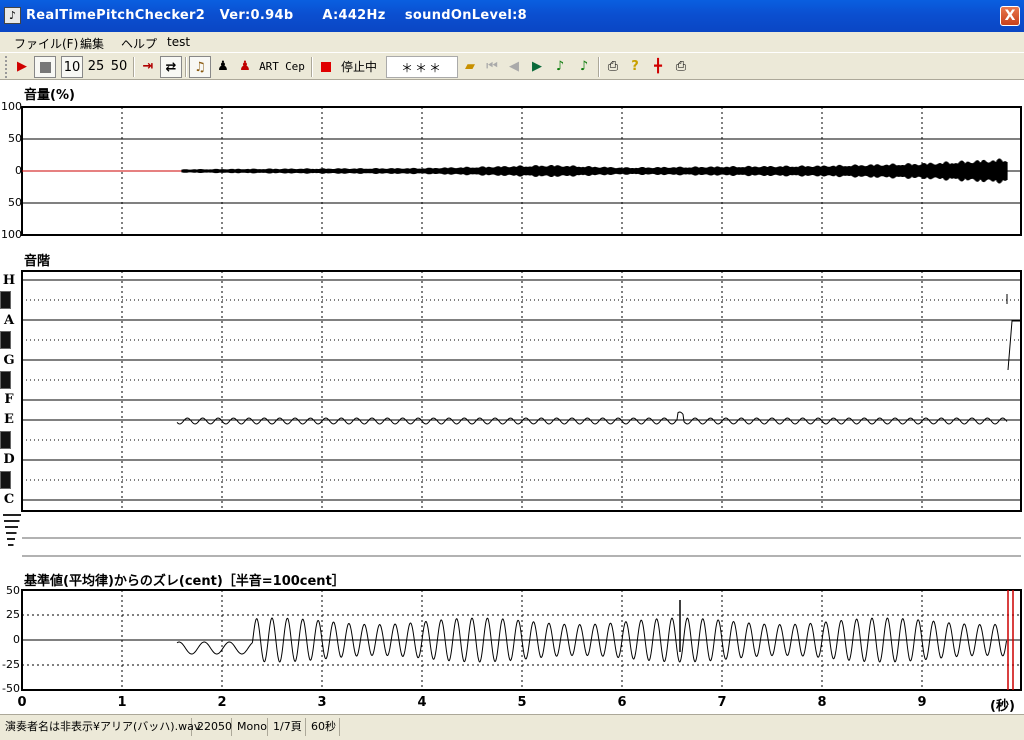 This screenshot has height=740, width=1024. Describe the element at coordinates (324, 727) in the screenshot. I see `status-duration: 60秒` at that location.